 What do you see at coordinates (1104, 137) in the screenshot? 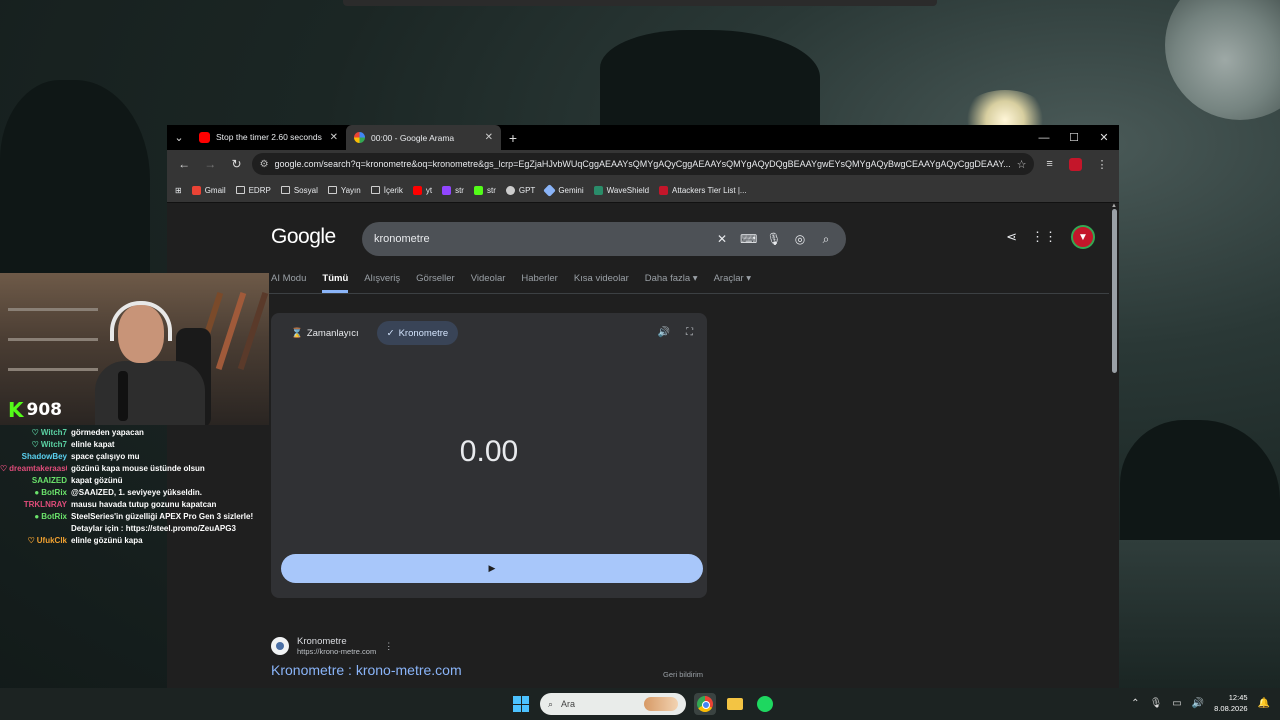
I see `close-window-button: ✕` at bounding box center [1104, 137].